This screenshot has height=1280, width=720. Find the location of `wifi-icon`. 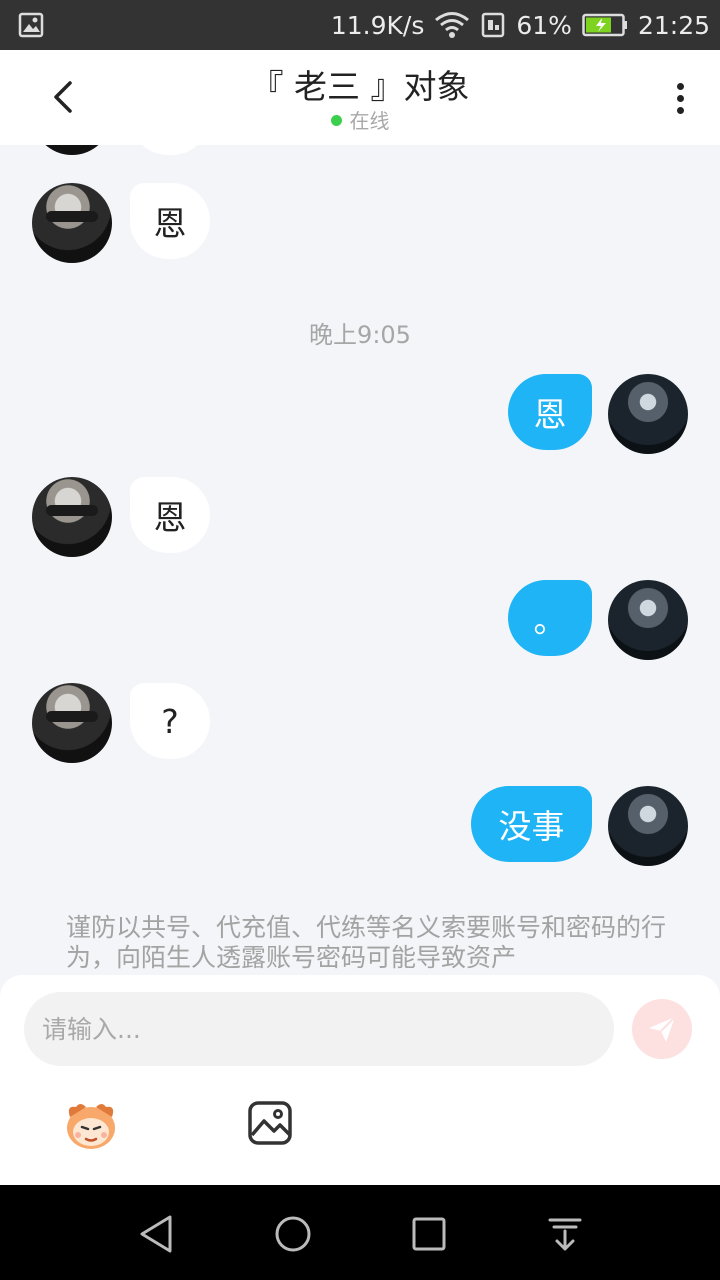

wifi-icon is located at coordinates (452, 25).